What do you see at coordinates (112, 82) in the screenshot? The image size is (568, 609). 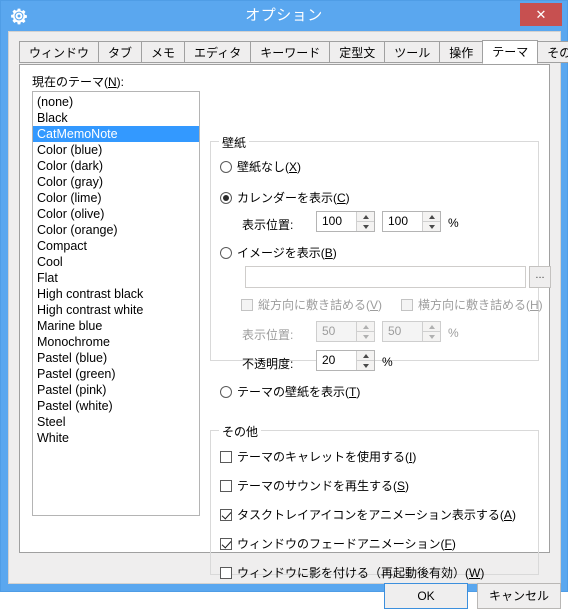 I see `theme-list-label-accel: N` at bounding box center [112, 82].